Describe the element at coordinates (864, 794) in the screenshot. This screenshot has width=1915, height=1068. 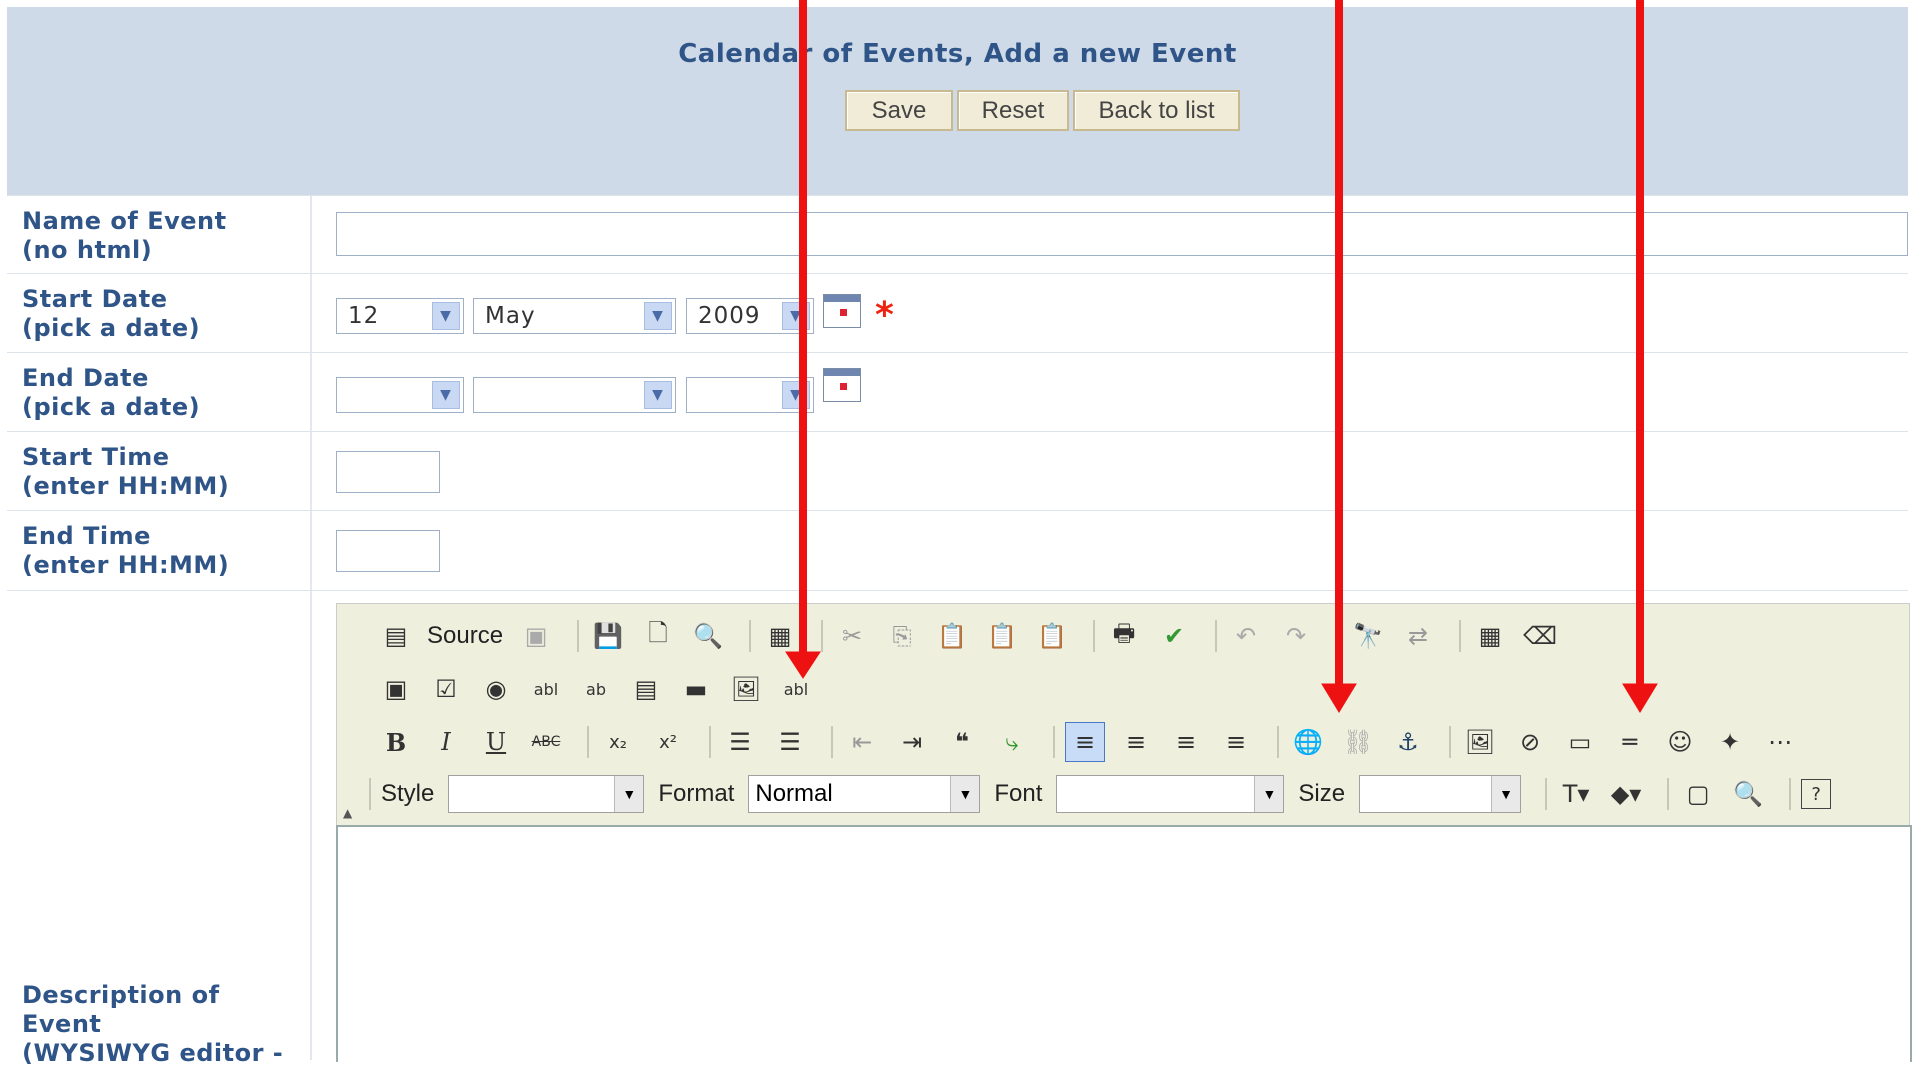
I see `format-combo: Normal ▼` at that location.